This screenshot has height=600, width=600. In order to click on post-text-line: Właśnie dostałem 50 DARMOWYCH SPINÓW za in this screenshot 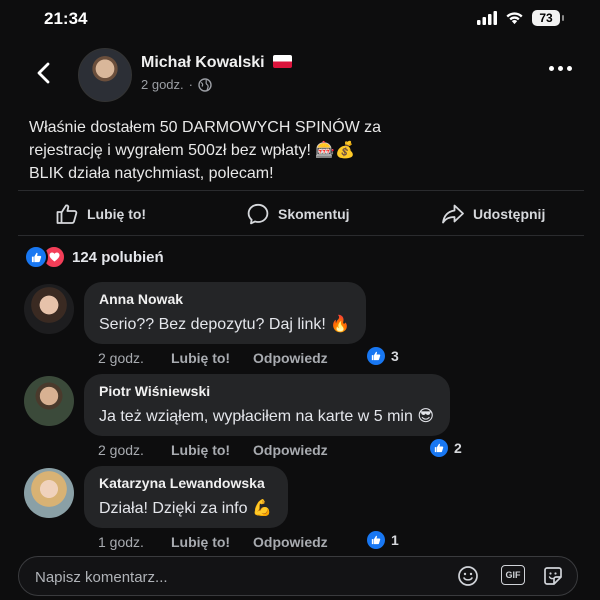, I will do `click(205, 127)`.